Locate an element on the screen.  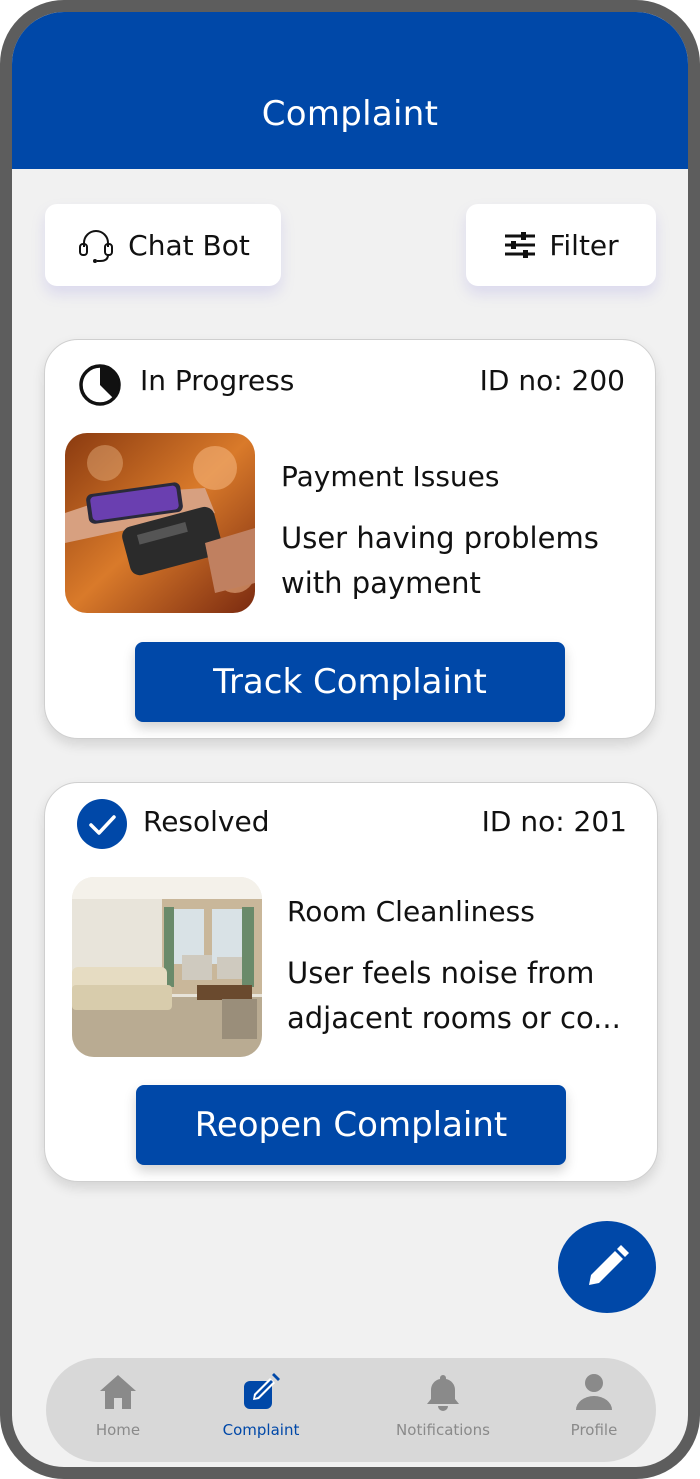
home-icon is located at coordinates (118, 1392).